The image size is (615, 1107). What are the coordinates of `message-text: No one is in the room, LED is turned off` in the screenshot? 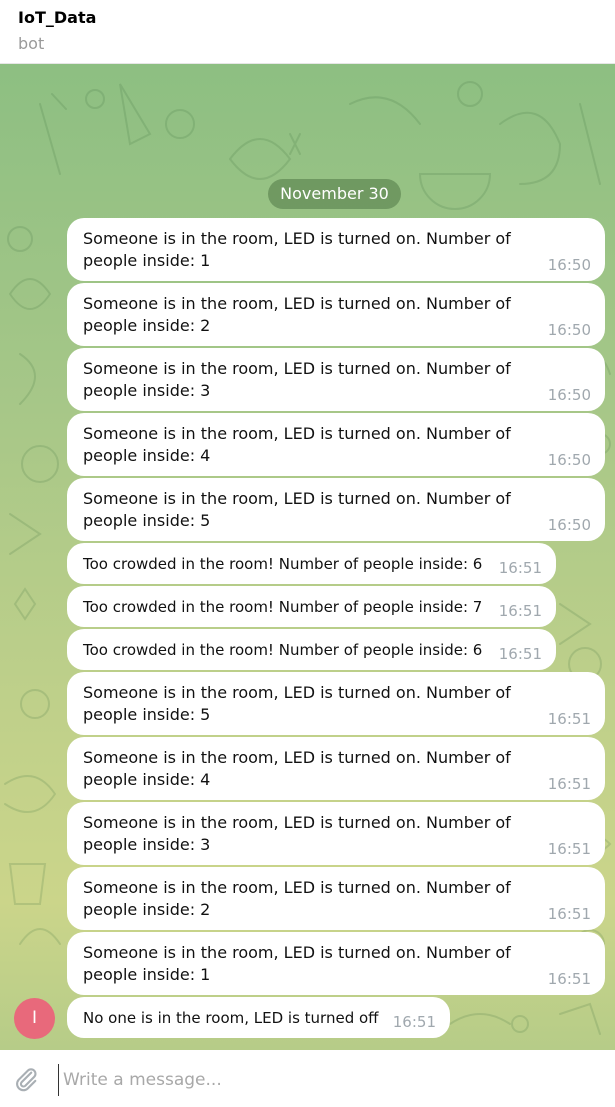 It's located at (231, 1018).